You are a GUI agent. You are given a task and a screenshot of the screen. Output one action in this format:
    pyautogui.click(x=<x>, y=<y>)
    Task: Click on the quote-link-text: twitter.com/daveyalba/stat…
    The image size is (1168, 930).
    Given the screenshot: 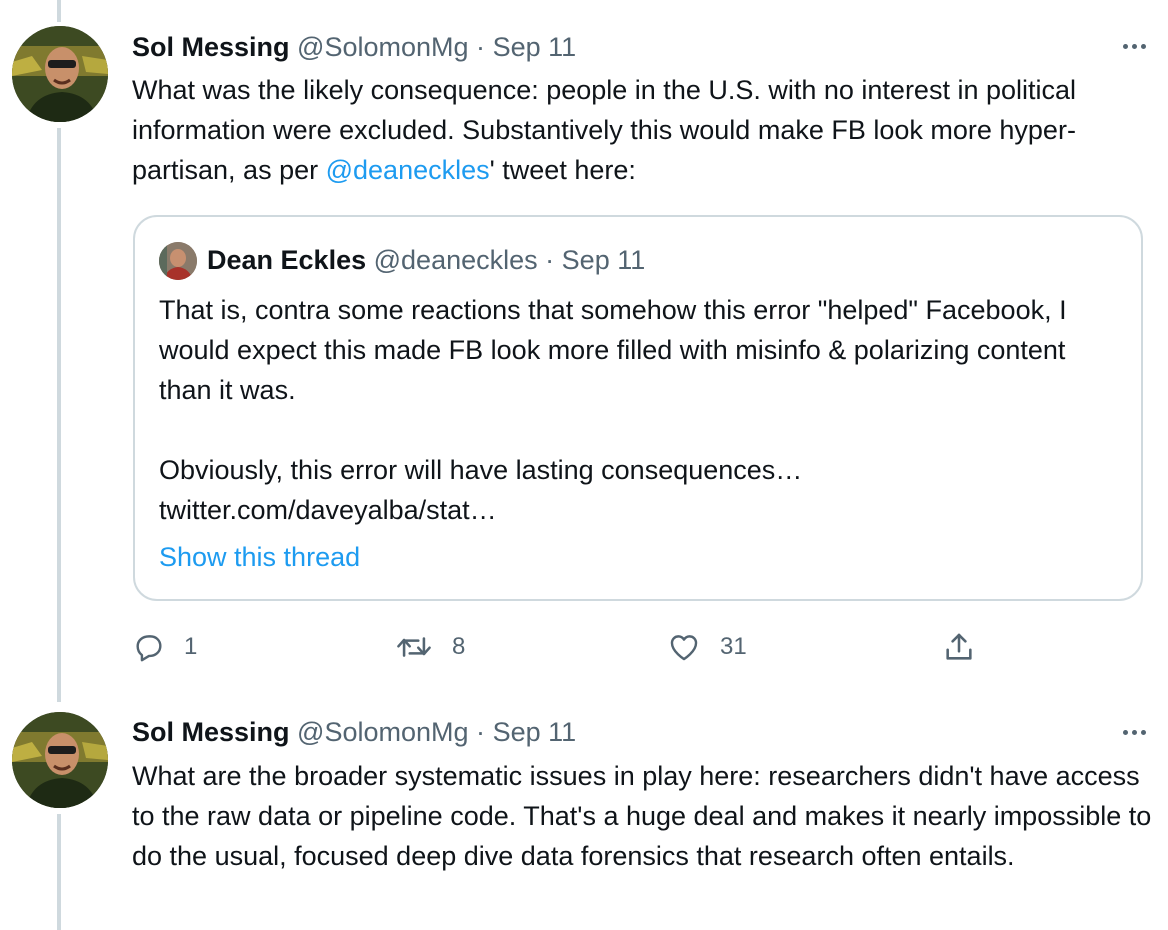 What is the action you would take?
    pyautogui.click(x=639, y=510)
    